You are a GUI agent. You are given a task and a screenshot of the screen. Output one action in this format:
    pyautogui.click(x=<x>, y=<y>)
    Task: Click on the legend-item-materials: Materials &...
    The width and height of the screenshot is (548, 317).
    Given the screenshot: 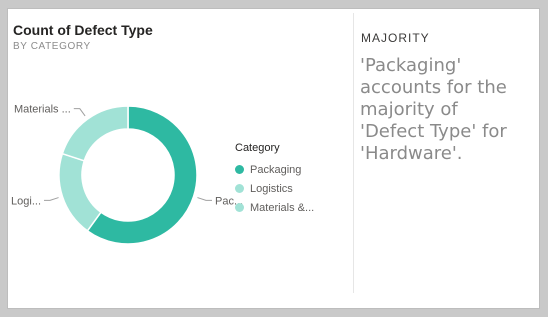 What is the action you would take?
    pyautogui.click(x=274, y=207)
    